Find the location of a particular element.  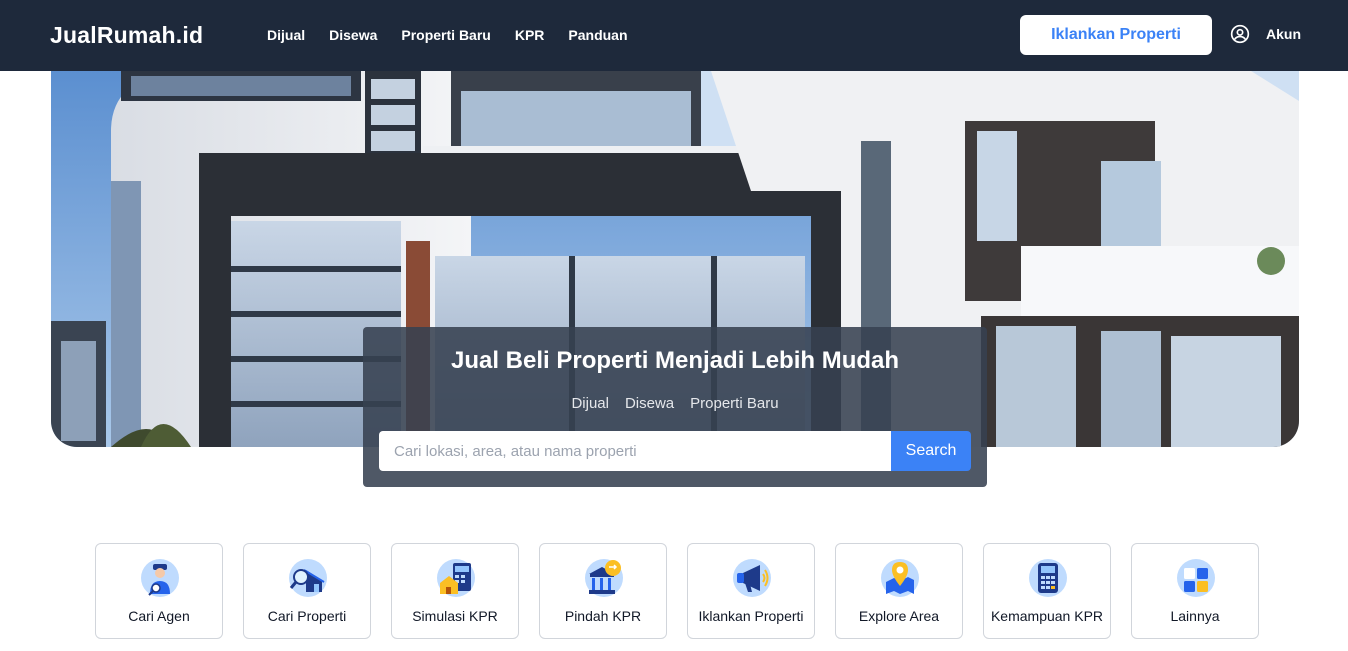

grid-icon is located at coordinates (1196, 578).